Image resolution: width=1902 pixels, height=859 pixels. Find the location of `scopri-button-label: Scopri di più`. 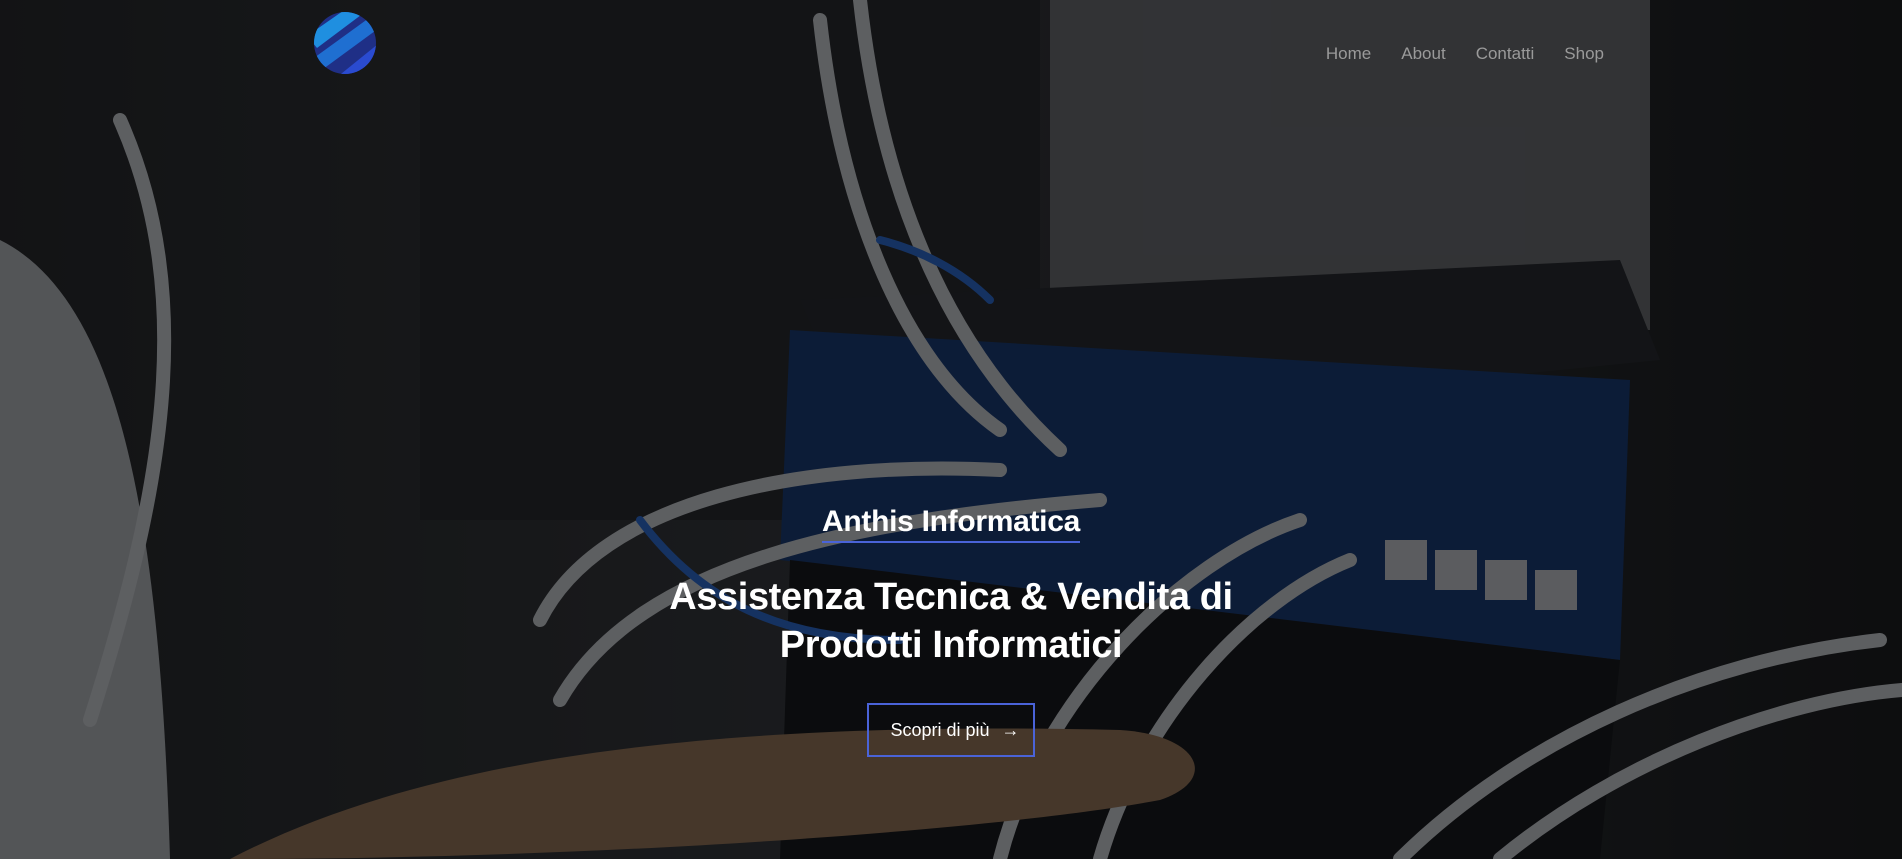

scopri-button-label: Scopri di più is located at coordinates (940, 729).